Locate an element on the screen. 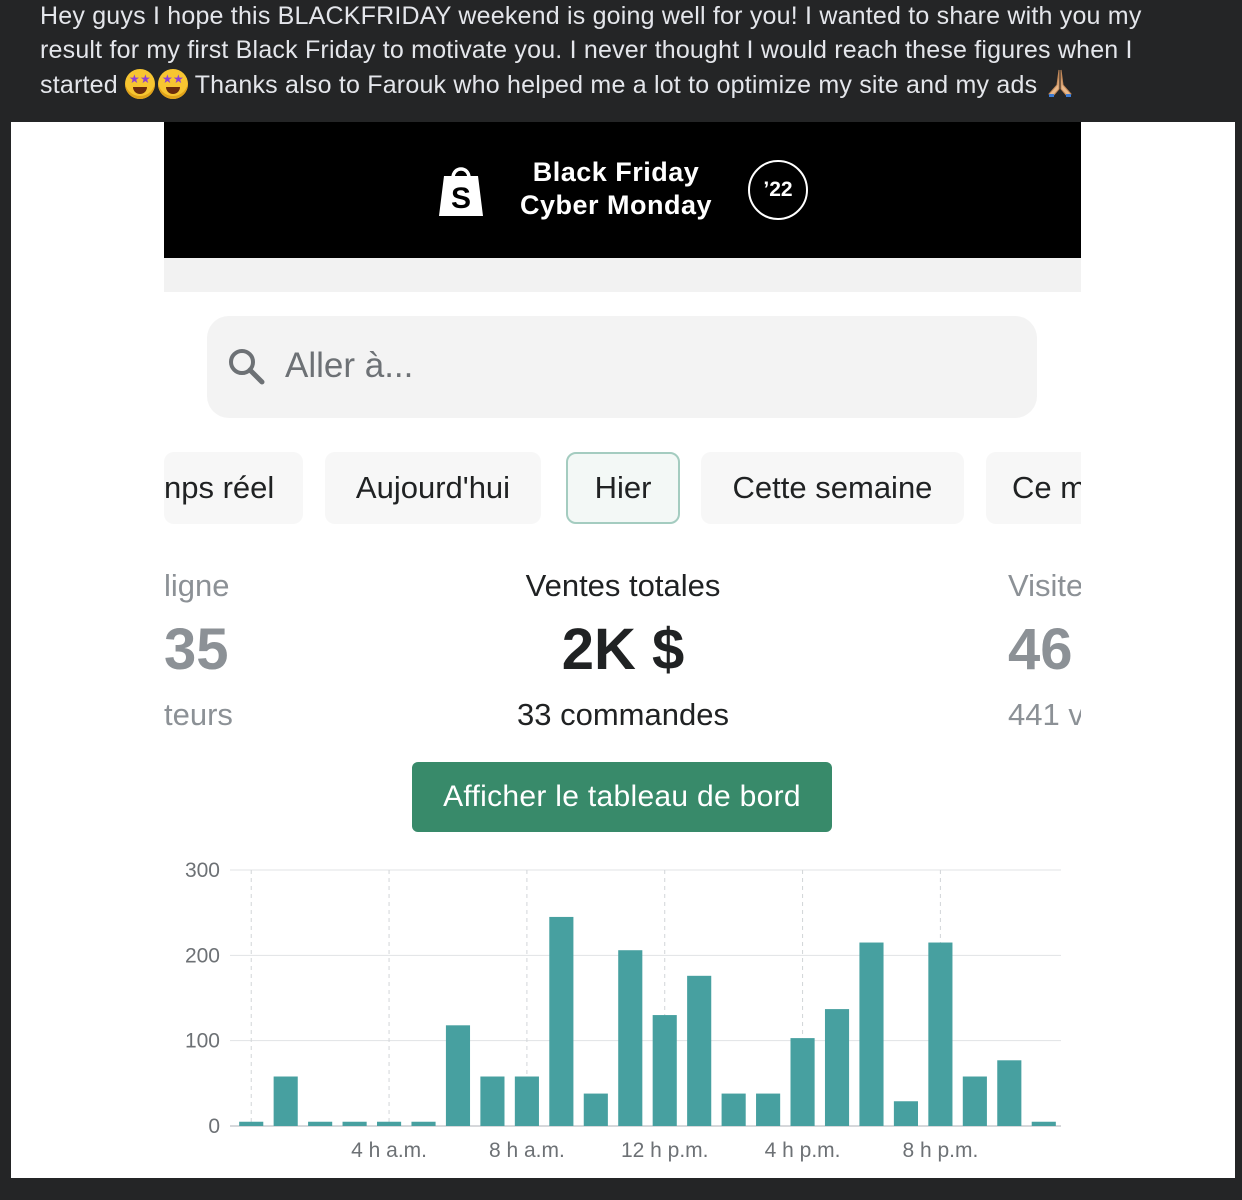 The image size is (1242, 1200). y-tick-label: 200 is located at coordinates (202, 955).